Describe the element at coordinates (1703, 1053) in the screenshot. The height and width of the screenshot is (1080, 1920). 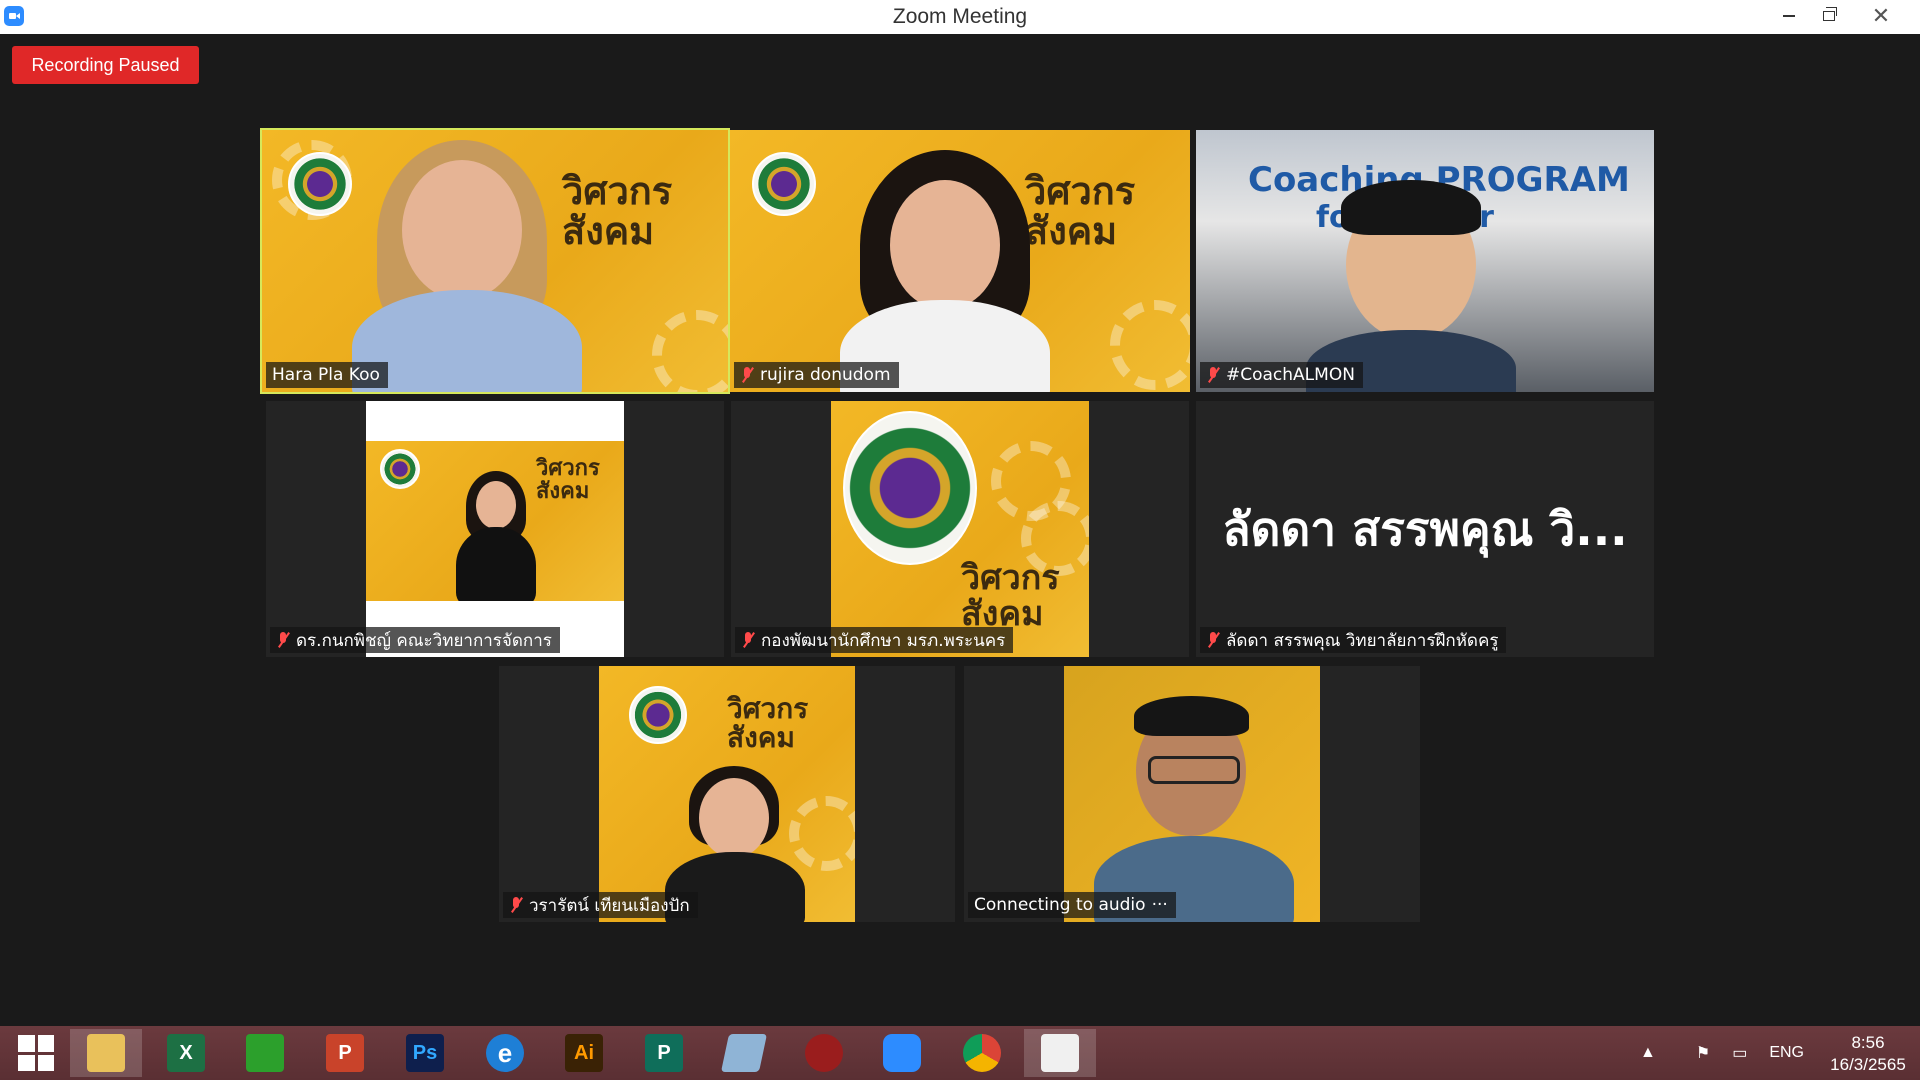
I see `action-center-flag-icon: ⚑` at that location.